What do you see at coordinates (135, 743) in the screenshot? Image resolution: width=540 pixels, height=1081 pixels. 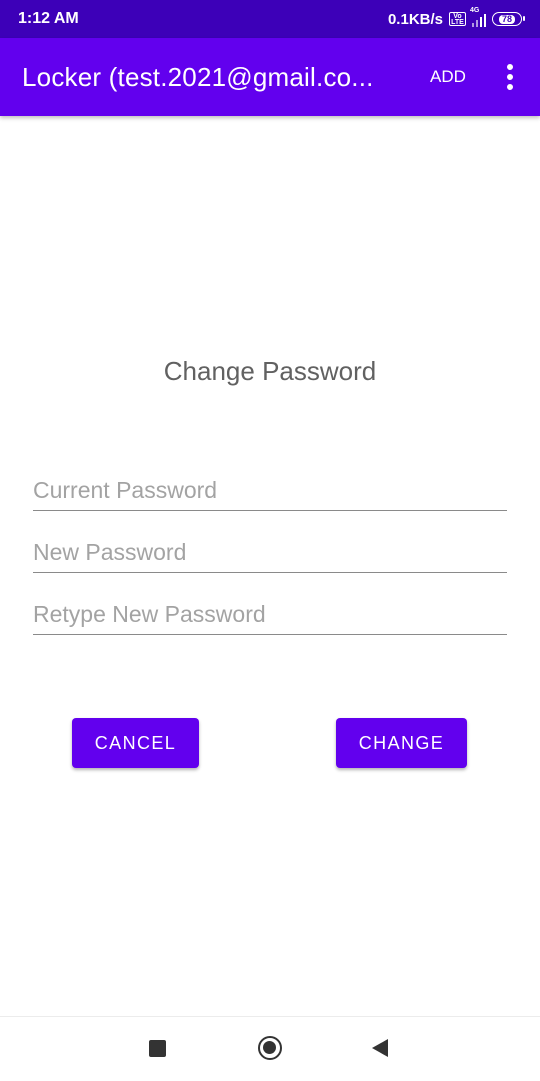 I see `cancel-button: CANCEL` at bounding box center [135, 743].